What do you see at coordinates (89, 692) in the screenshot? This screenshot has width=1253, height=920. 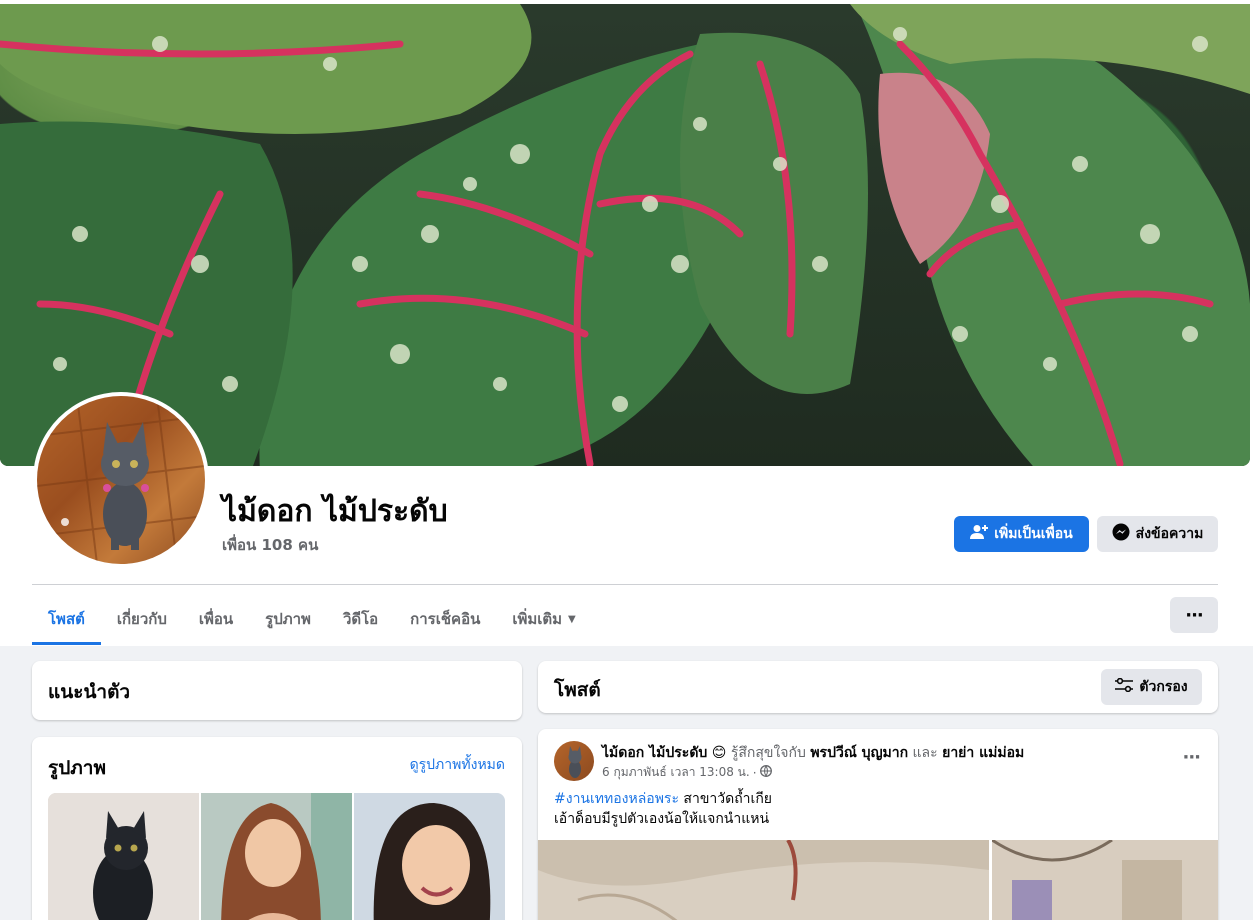 I see `intro-title: แนะนำตัว` at bounding box center [89, 692].